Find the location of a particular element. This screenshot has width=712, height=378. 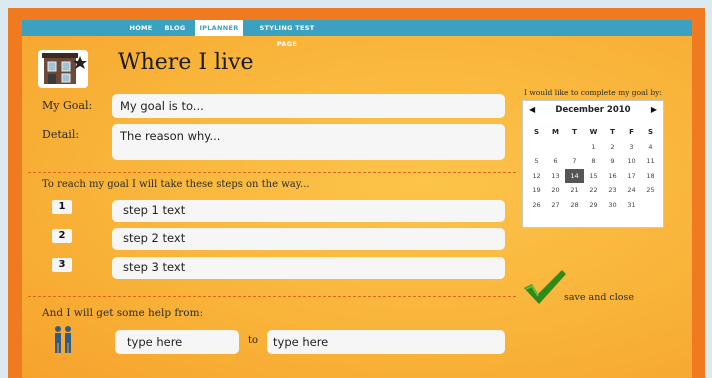

day-header: M is located at coordinates (555, 132).